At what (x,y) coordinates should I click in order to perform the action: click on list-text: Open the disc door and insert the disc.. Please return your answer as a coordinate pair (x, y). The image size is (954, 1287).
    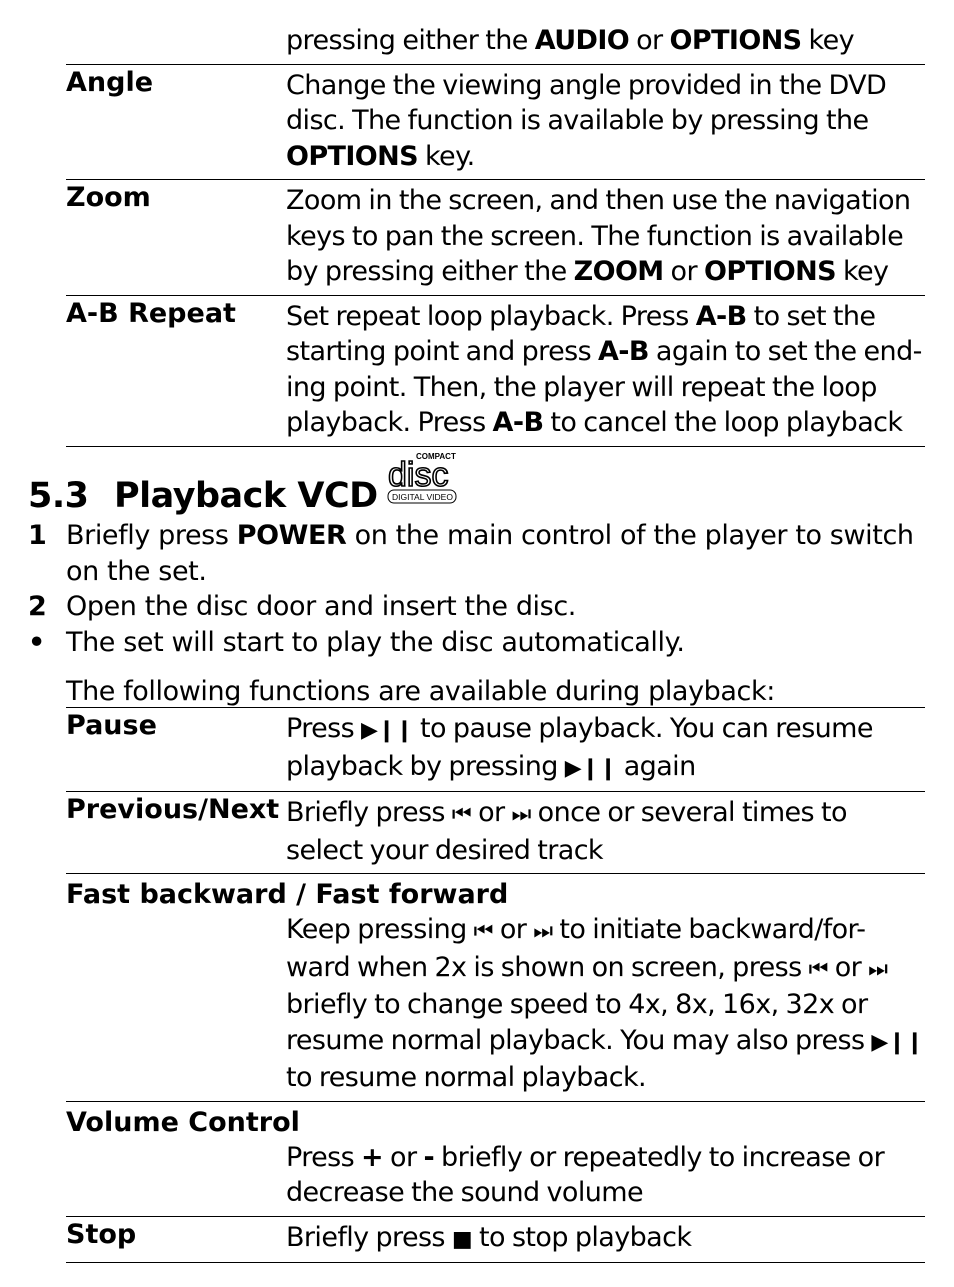
    Looking at the image, I should click on (321, 606).